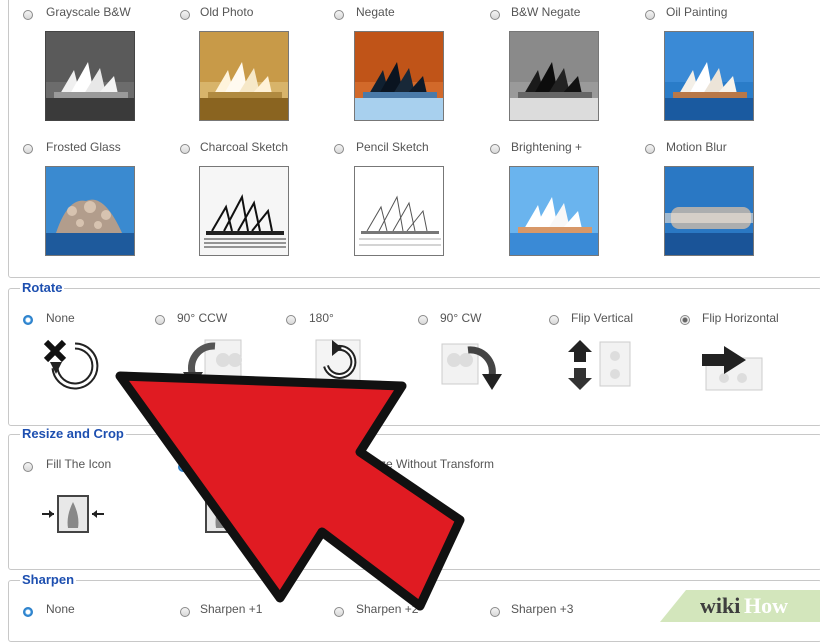  What do you see at coordinates (183, 467) in the screenshot?
I see `radio-crop` at bounding box center [183, 467].